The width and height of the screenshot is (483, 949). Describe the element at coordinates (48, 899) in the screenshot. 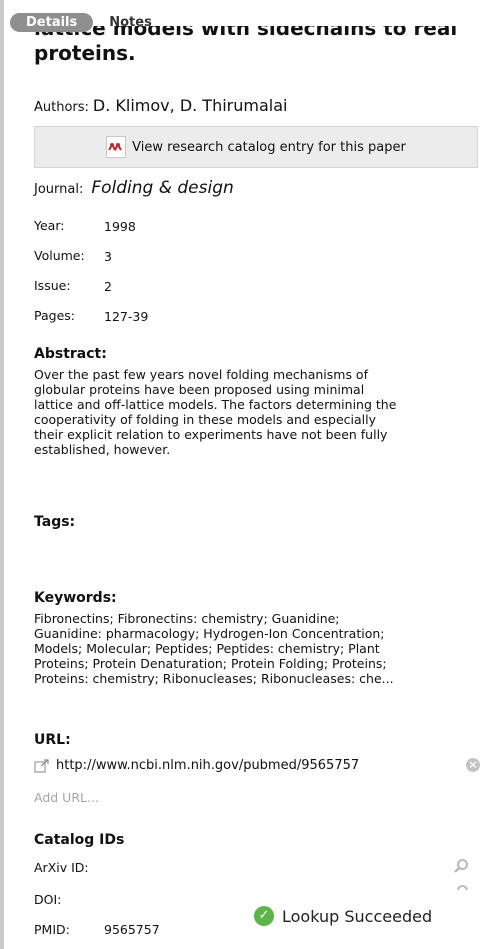

I see `doi-label: DOI:` at that location.